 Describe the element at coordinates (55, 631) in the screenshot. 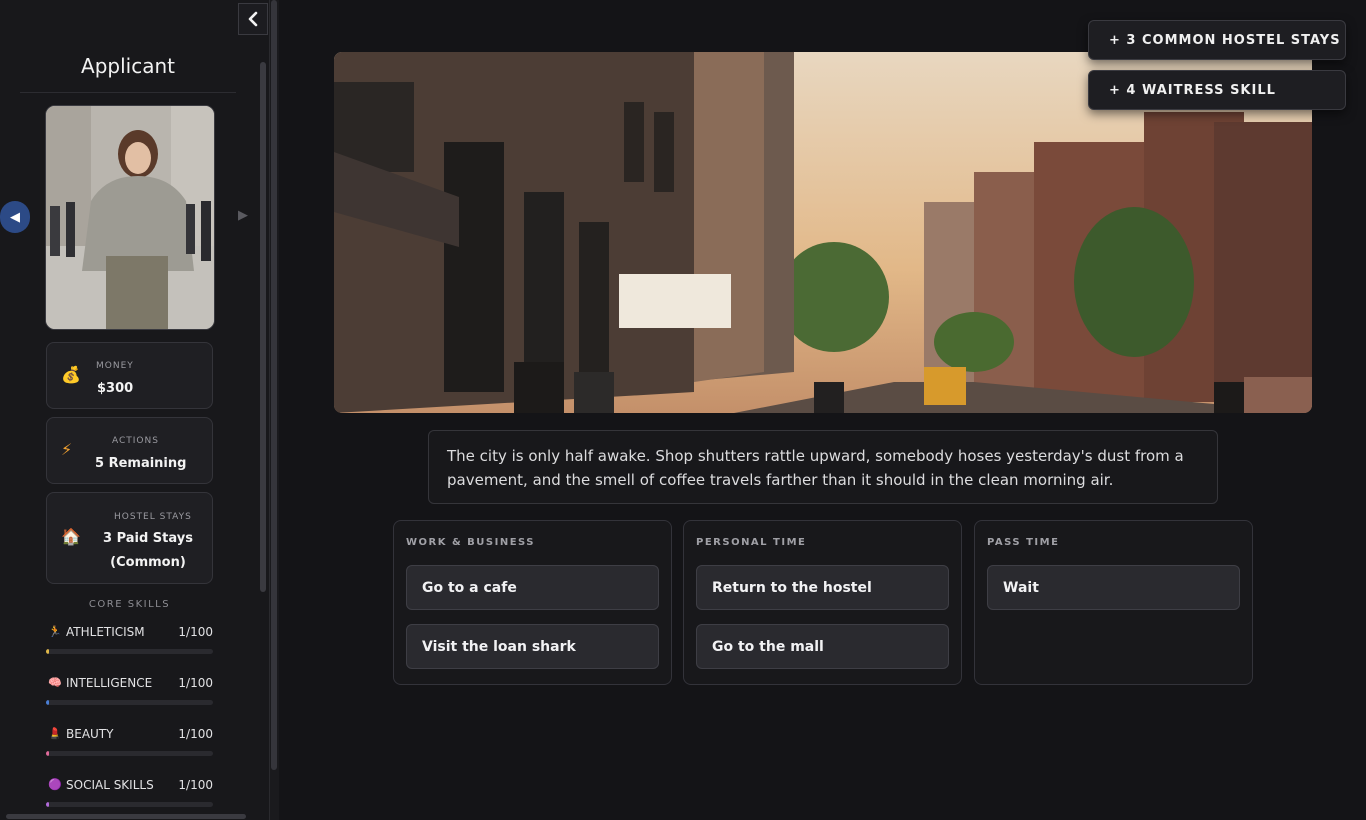

I see `runner-icon: 🏃` at that location.